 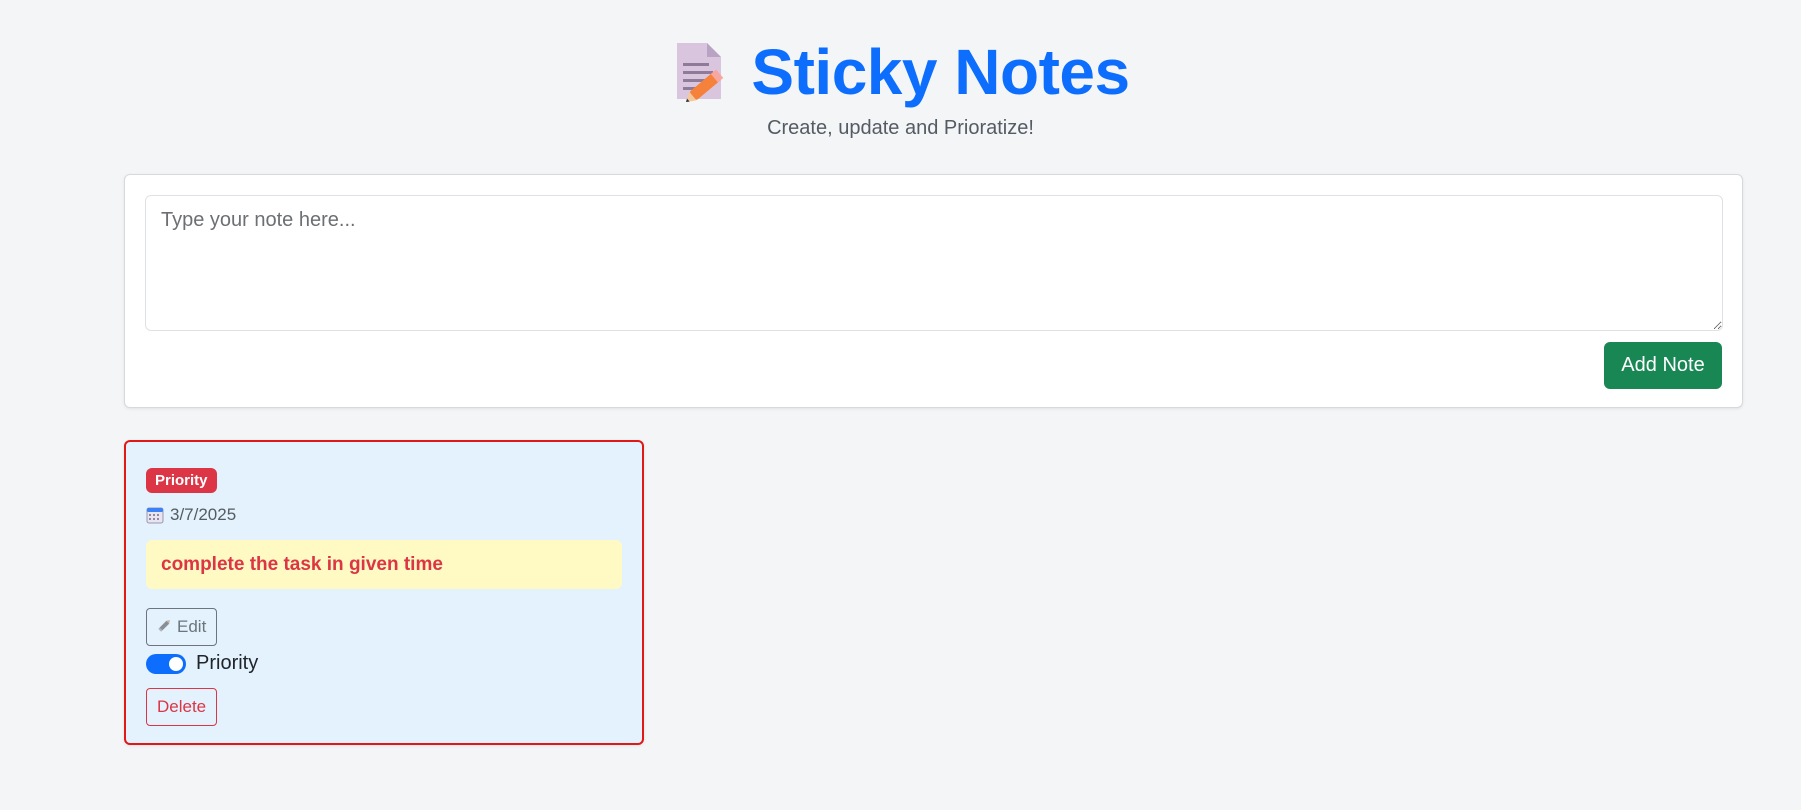 I want to click on priority-toggle-row: Priority, so click(x=202, y=663).